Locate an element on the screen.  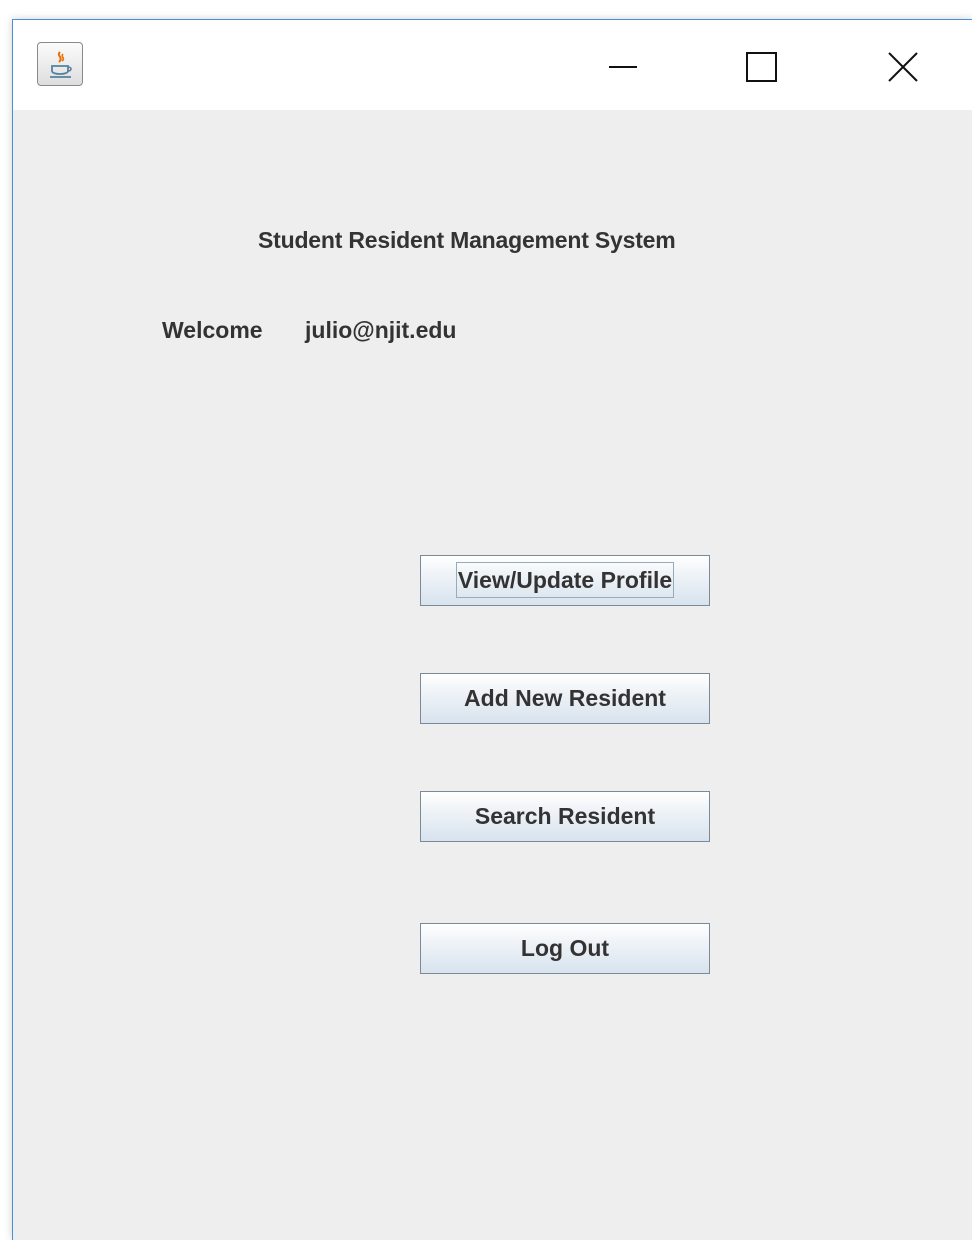
minimize-button is located at coordinates (622, 65).